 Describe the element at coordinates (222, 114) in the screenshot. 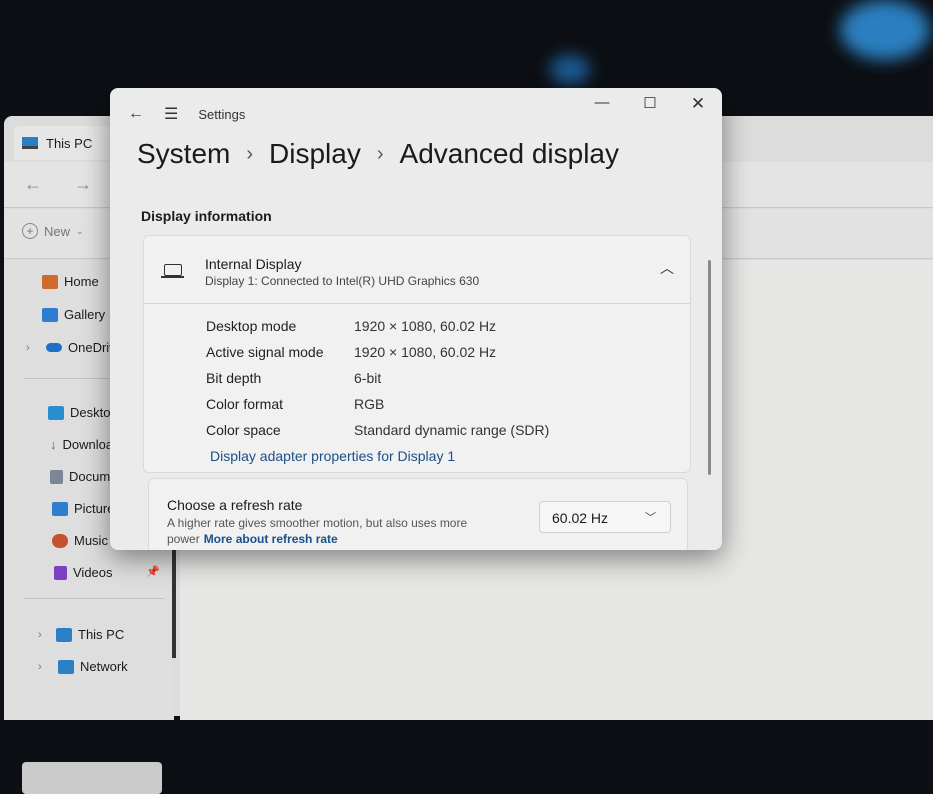

I see `app-title: Settings` at that location.